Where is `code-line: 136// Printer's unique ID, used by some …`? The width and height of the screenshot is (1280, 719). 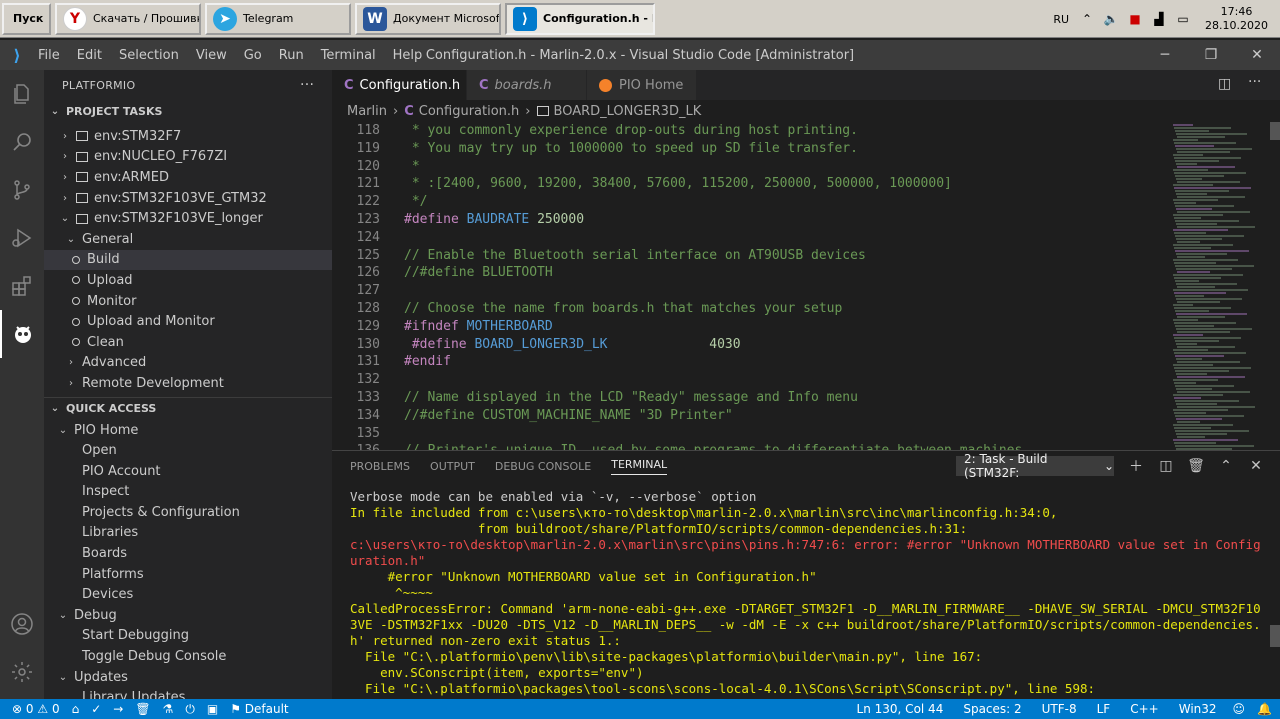
code-line: 136// Printer's unique ID, used by some … is located at coordinates (751, 446).